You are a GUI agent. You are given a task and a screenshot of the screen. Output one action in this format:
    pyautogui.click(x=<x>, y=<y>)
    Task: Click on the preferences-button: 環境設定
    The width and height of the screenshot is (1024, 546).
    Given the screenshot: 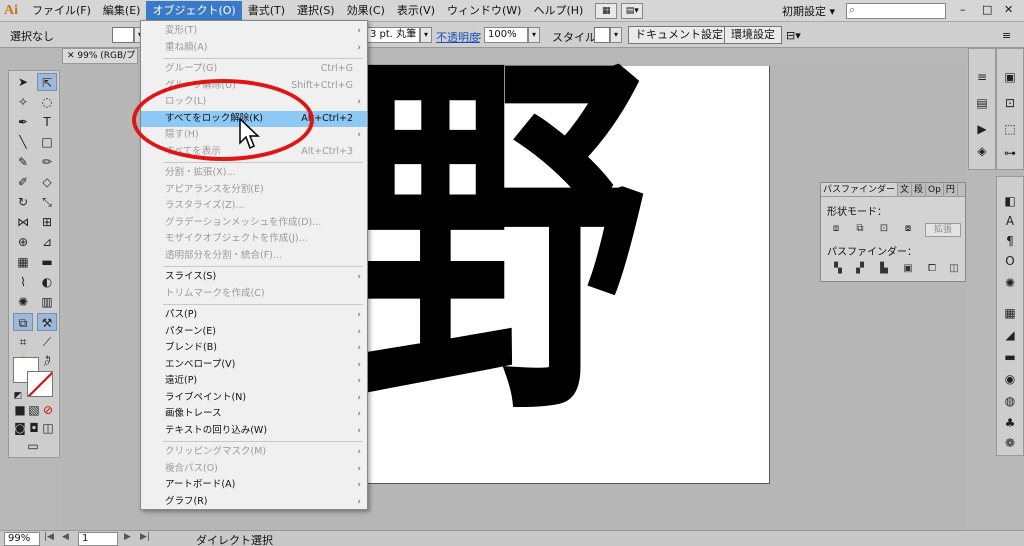 What is the action you would take?
    pyautogui.click(x=753, y=35)
    